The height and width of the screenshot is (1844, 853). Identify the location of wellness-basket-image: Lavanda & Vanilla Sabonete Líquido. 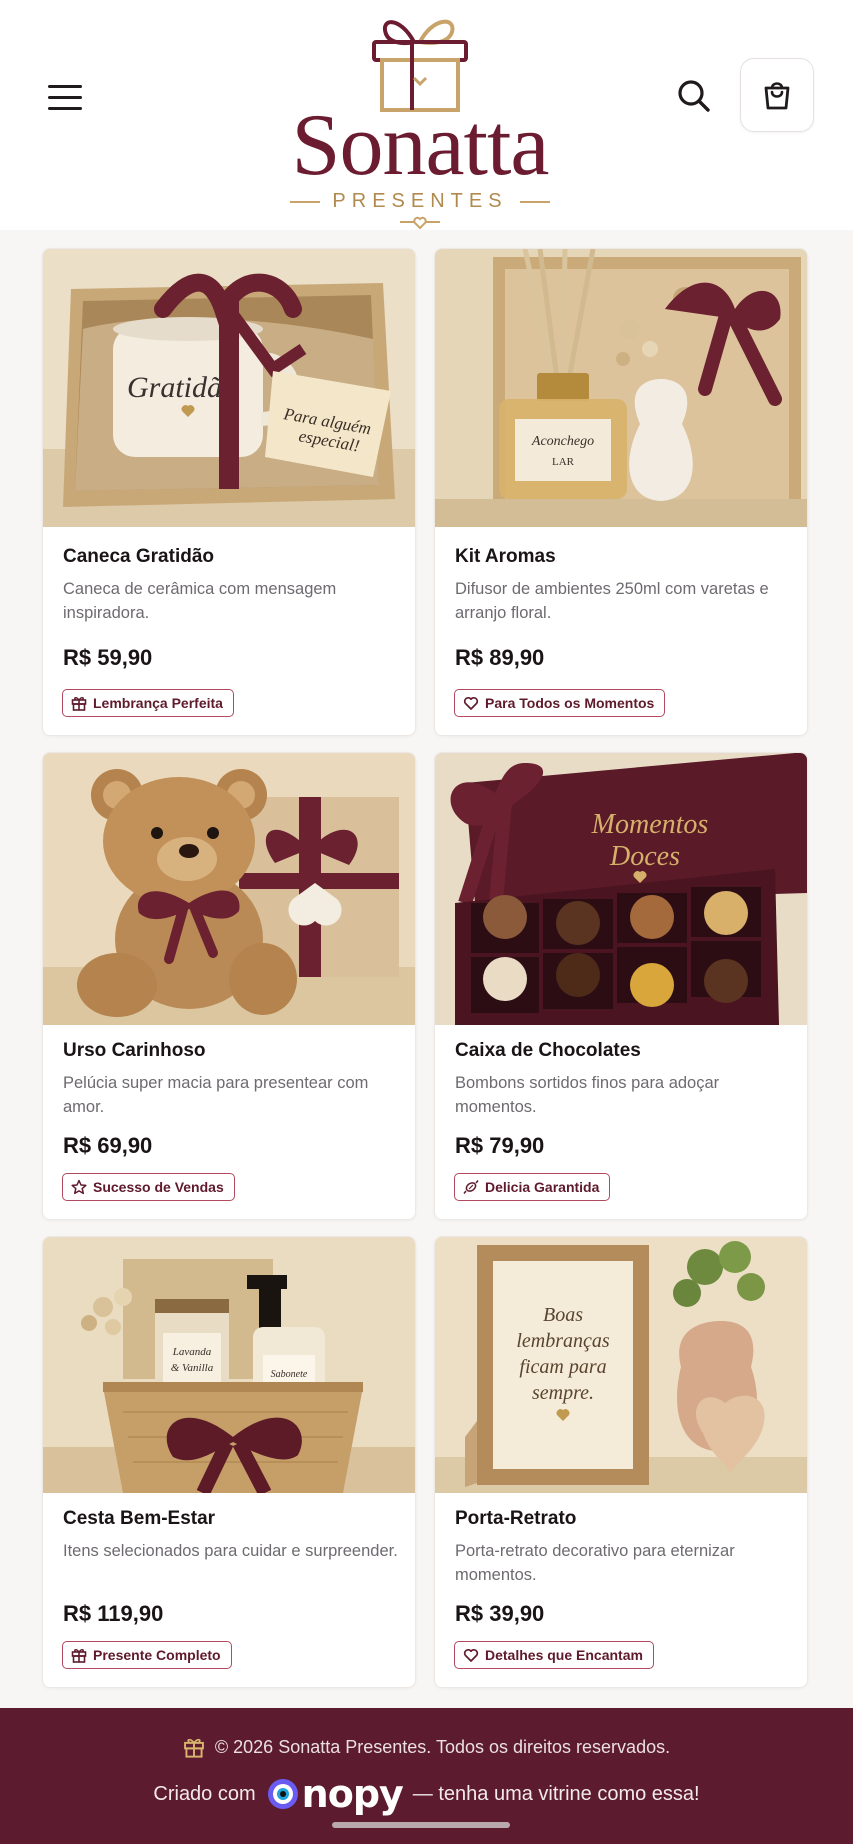
(229, 1365).